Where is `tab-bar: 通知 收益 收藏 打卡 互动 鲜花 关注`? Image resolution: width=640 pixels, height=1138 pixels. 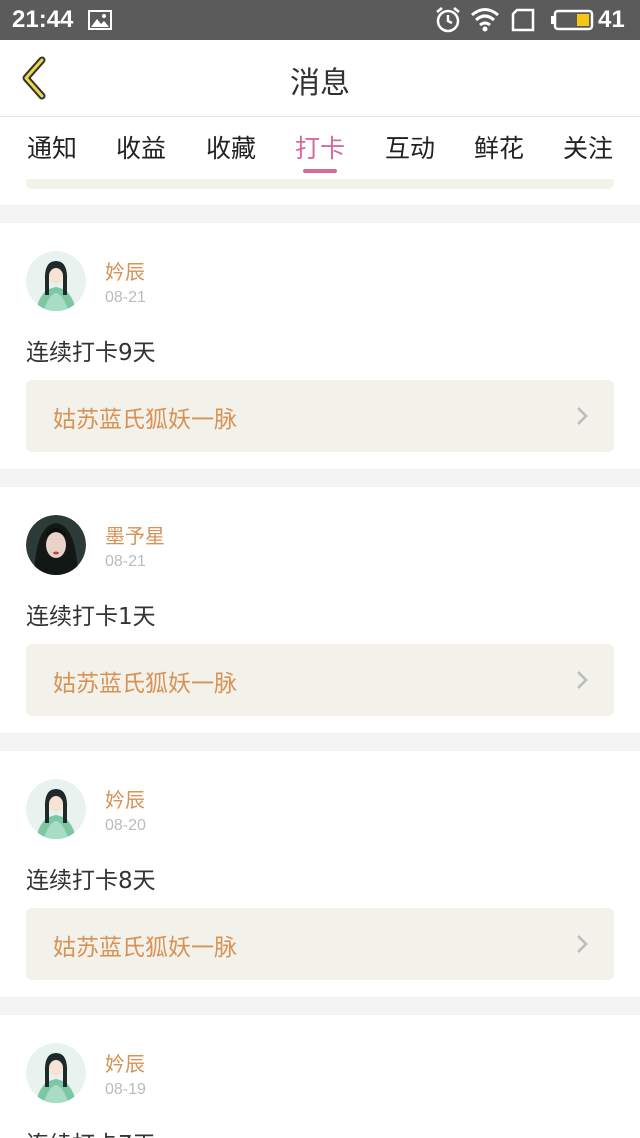 tab-bar: 通知 收益 收藏 打卡 互动 鲜花 关注 is located at coordinates (320, 148).